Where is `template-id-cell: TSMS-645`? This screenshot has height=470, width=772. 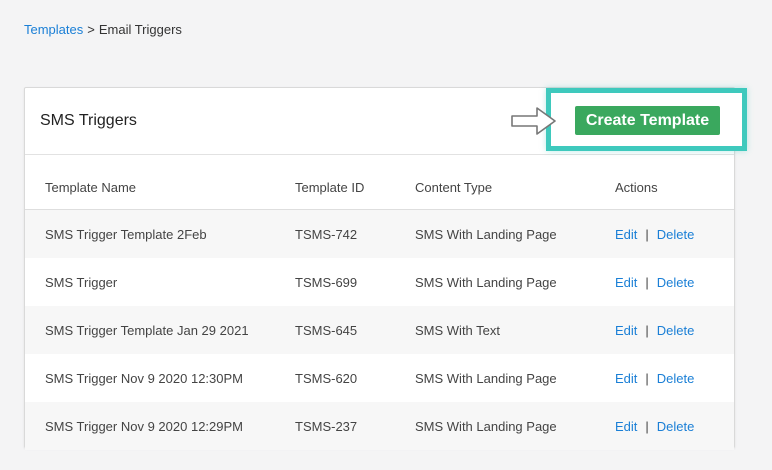 template-id-cell: TSMS-645 is located at coordinates (355, 330).